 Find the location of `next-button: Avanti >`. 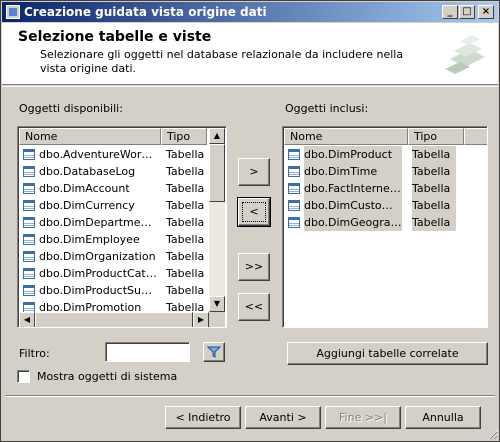

next-button: Avanti > is located at coordinates (283, 417).